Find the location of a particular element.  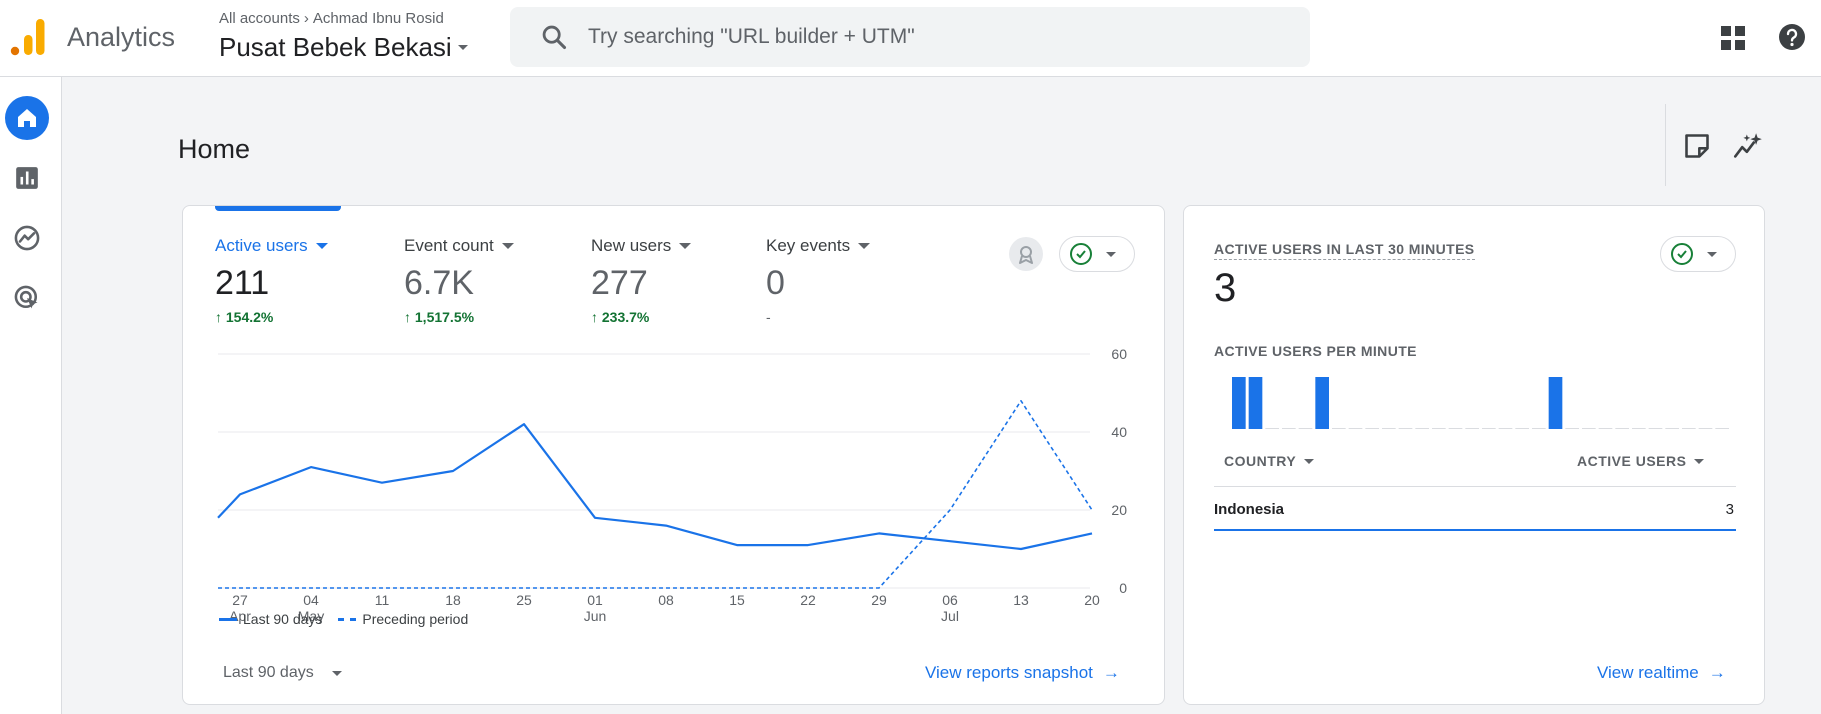

award-icon is located at coordinates (1026, 255).